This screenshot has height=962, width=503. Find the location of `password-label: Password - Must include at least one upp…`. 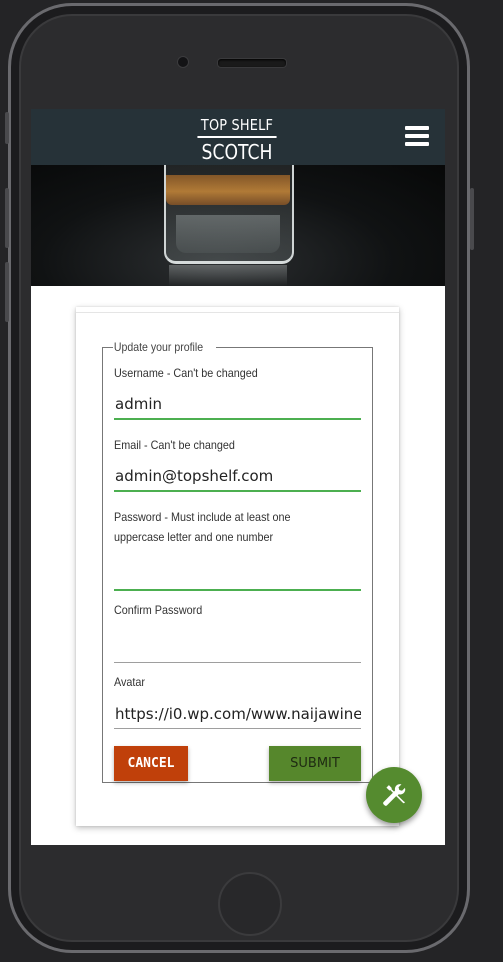

password-label: Password - Must include at least one upp… is located at coordinates (202, 527).